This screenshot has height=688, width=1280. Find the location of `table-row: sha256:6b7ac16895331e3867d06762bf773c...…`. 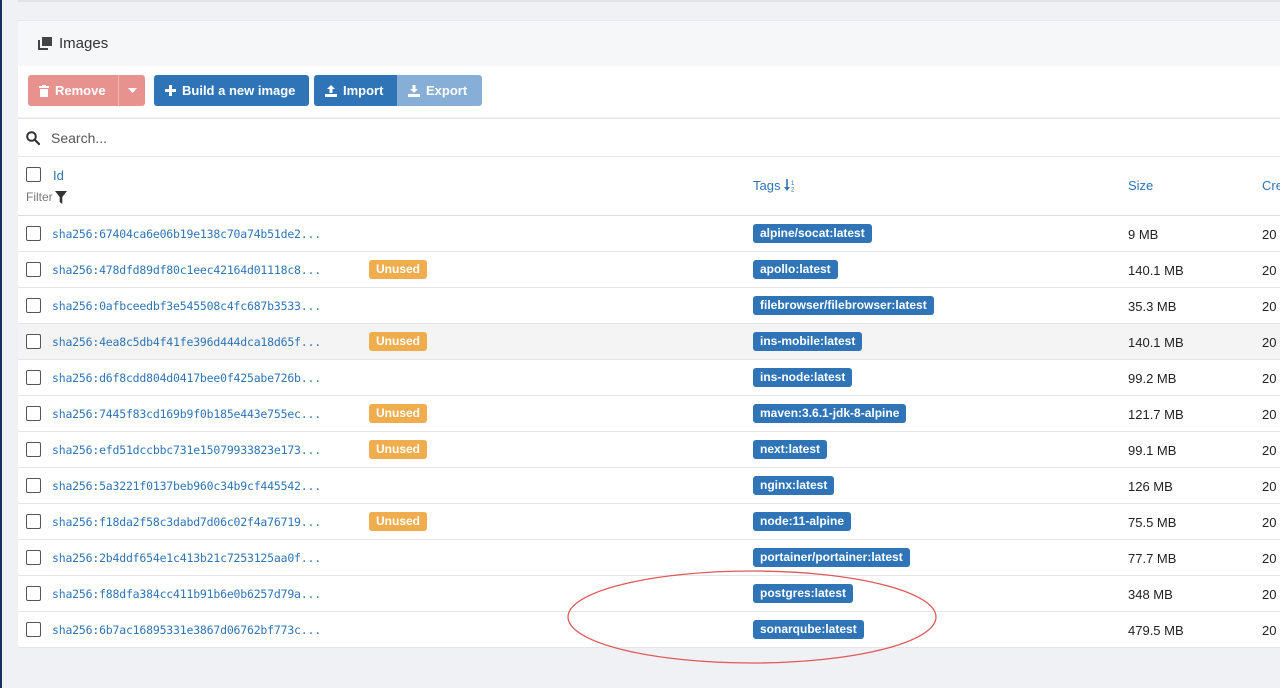

table-row: sha256:6b7ac16895331e3867d06762bf773c...… is located at coordinates (649, 630).